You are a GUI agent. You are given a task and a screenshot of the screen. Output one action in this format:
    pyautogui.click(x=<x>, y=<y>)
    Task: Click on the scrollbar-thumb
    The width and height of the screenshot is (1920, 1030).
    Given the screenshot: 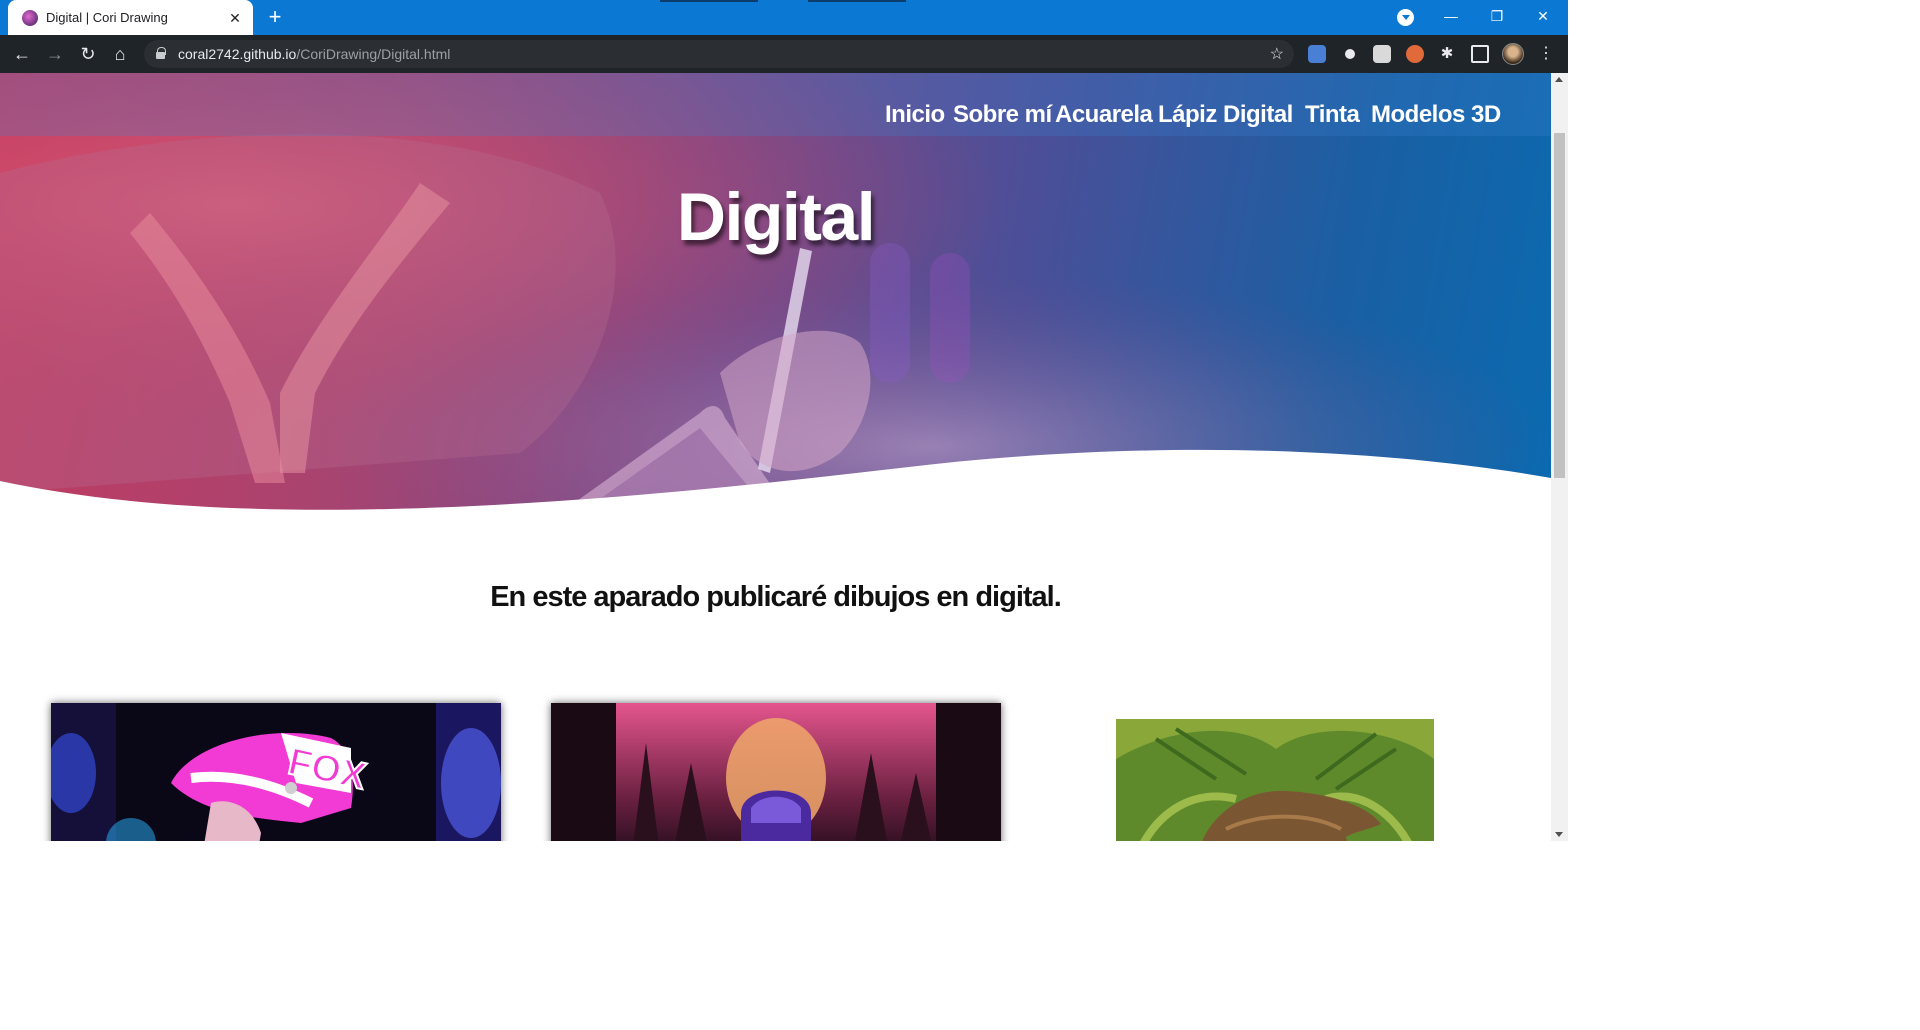 What is the action you would take?
    pyautogui.click(x=1559, y=305)
    